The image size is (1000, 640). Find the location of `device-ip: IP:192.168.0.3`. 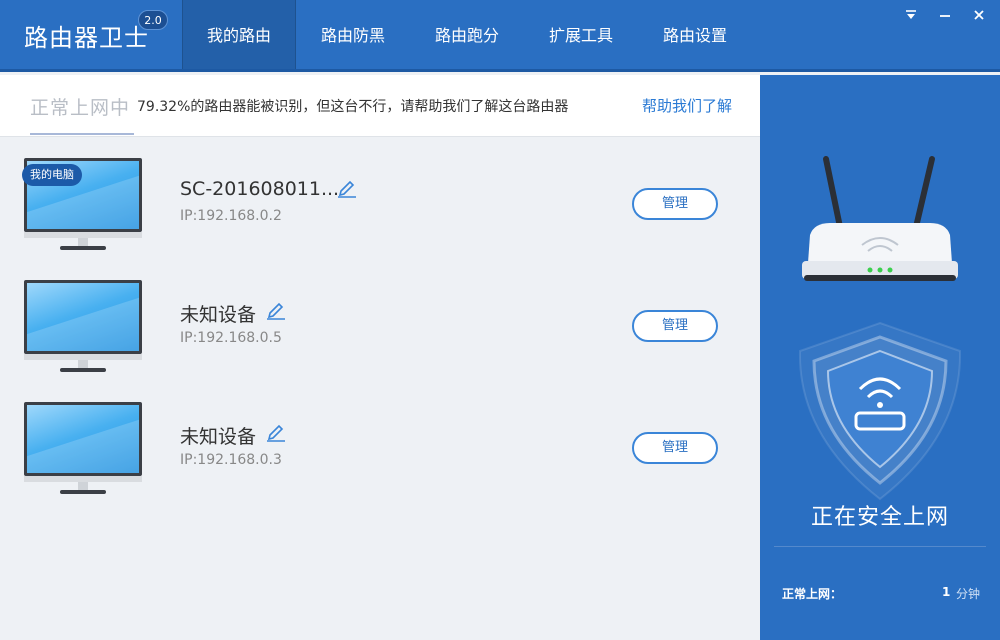

device-ip: IP:192.168.0.3 is located at coordinates (231, 460).